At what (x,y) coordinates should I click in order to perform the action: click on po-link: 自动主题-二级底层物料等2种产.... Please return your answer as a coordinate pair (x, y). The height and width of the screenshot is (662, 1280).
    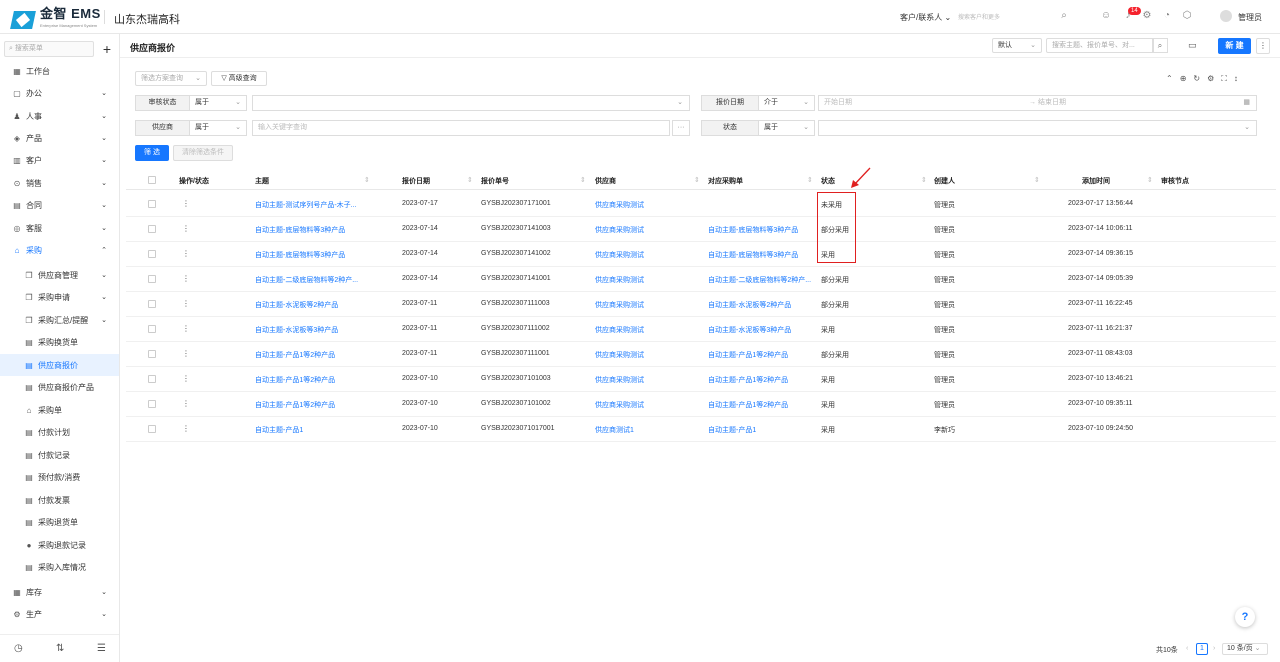
    Looking at the image, I should click on (759, 280).